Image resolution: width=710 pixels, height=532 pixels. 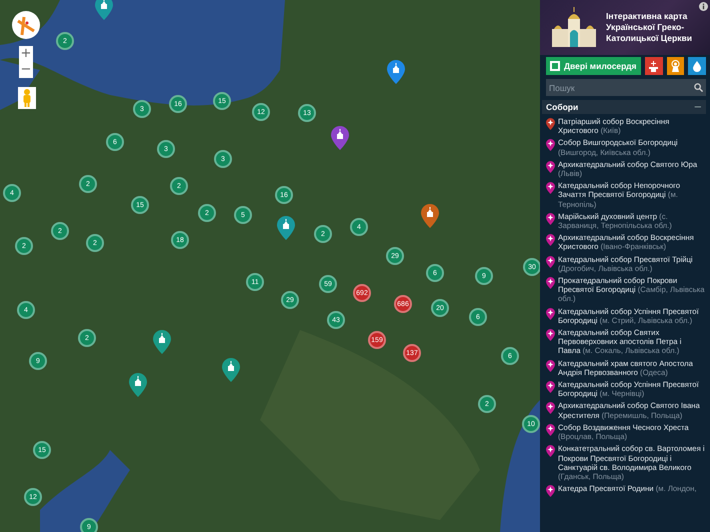 I want to click on section-header: Собори −, so click(x=624, y=107).